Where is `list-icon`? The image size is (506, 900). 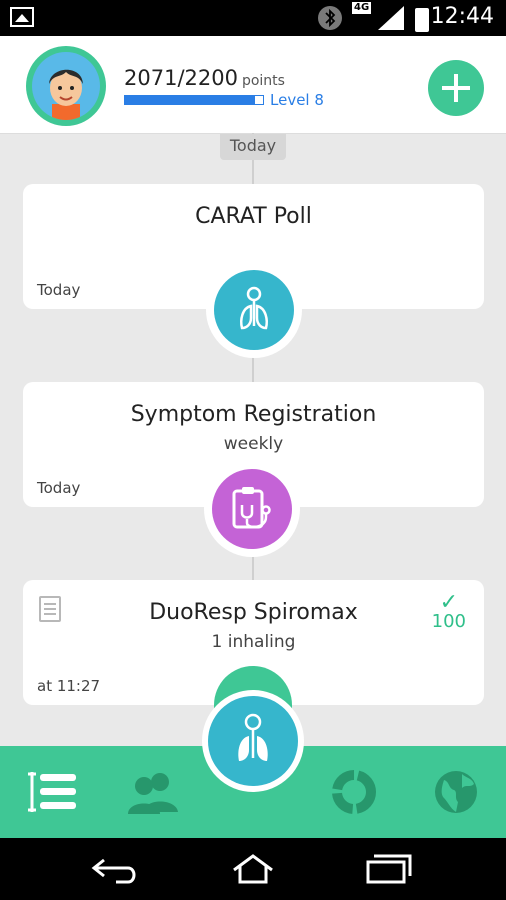 list-icon is located at coordinates (51, 792).